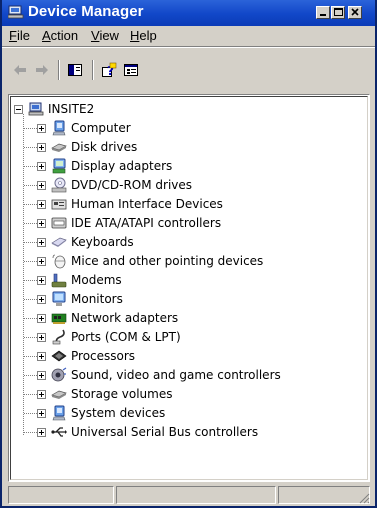 This screenshot has height=510, width=377. What do you see at coordinates (36, 109) in the screenshot?
I see `computer-root-icon` at bounding box center [36, 109].